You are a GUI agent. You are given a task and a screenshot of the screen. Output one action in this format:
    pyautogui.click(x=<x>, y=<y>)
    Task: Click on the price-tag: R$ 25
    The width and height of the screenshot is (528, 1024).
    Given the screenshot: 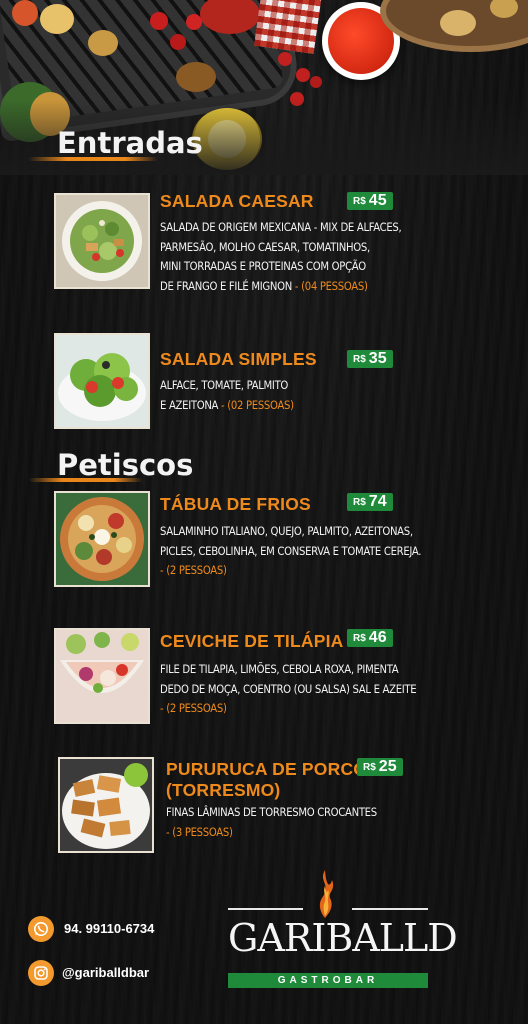 What is the action you would take?
    pyautogui.click(x=380, y=767)
    